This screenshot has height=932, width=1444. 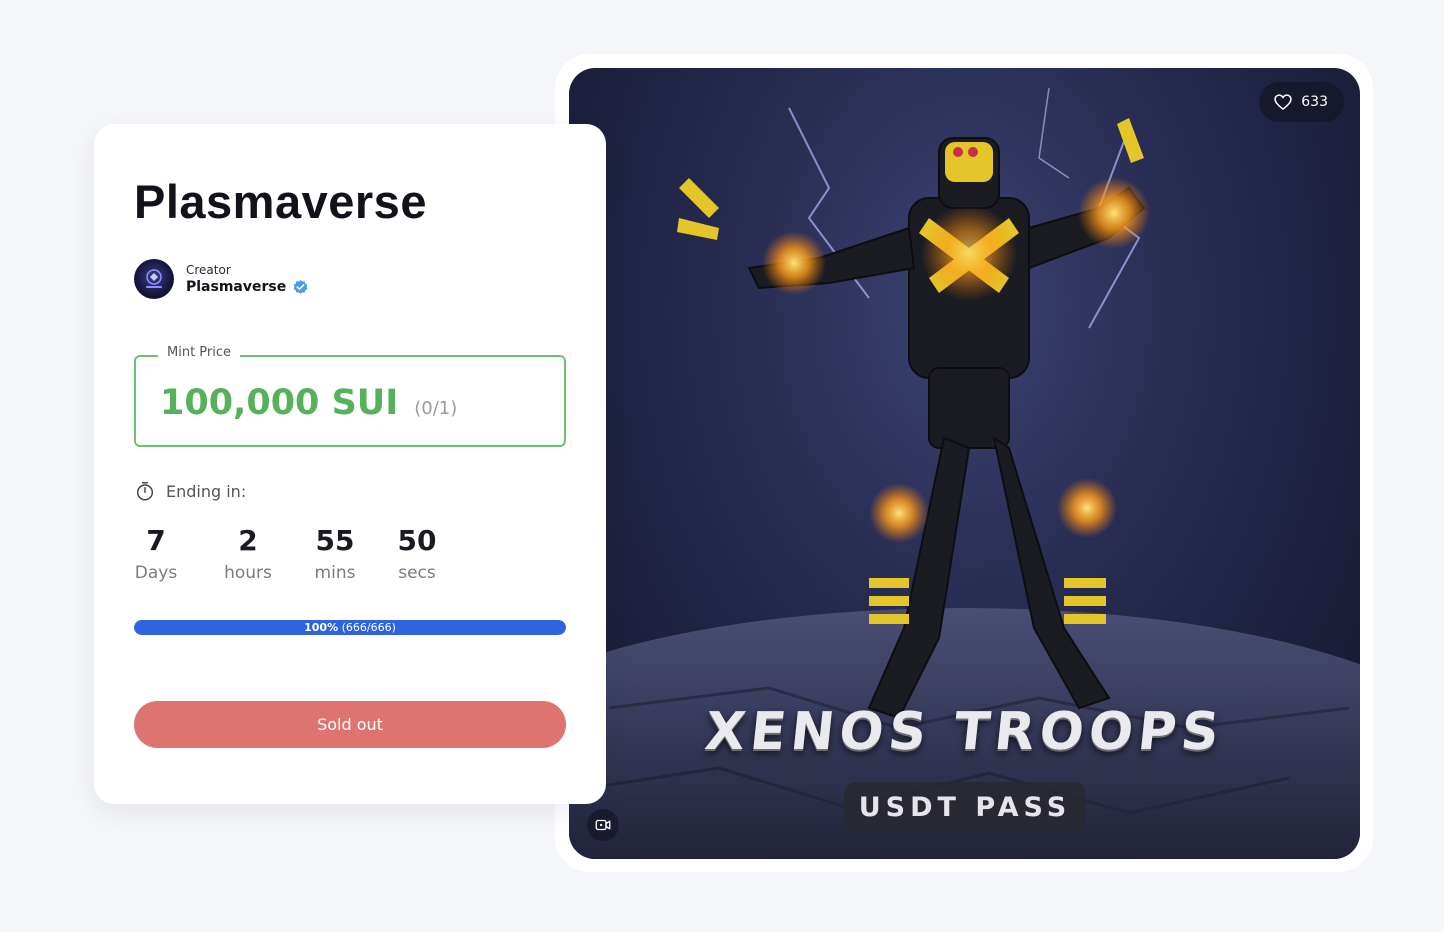 What do you see at coordinates (156, 540) in the screenshot?
I see `countdown-value: 7` at bounding box center [156, 540].